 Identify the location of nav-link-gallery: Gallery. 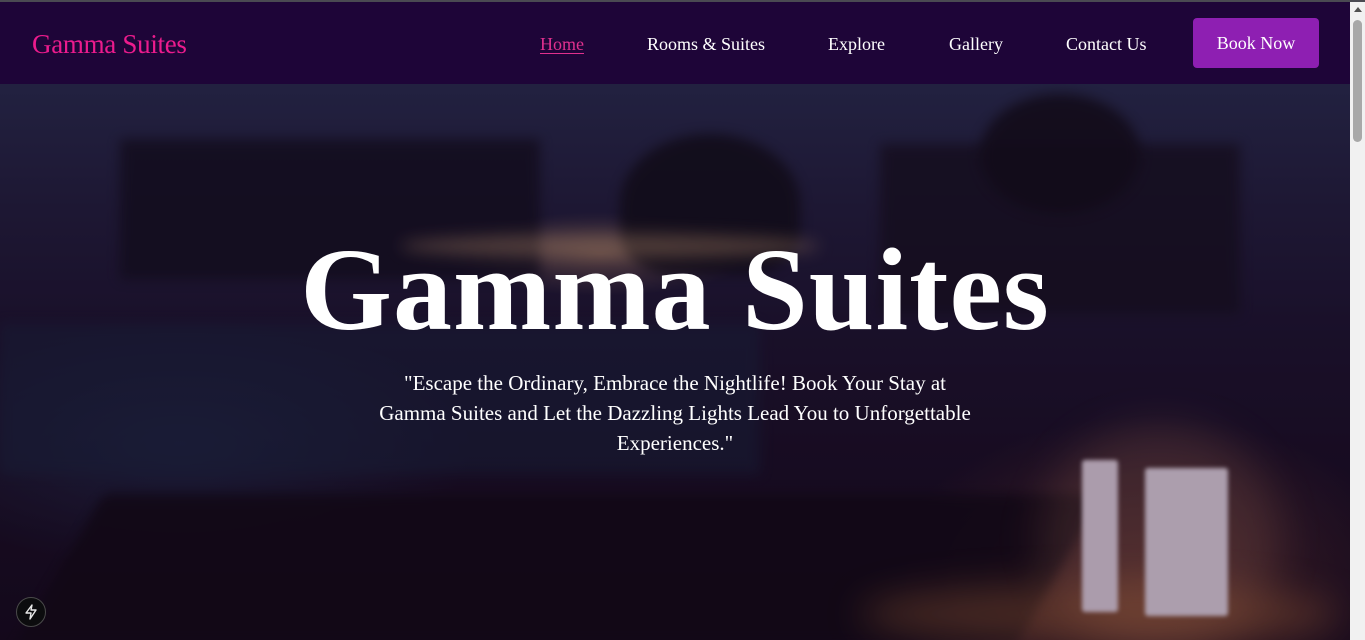
(976, 44).